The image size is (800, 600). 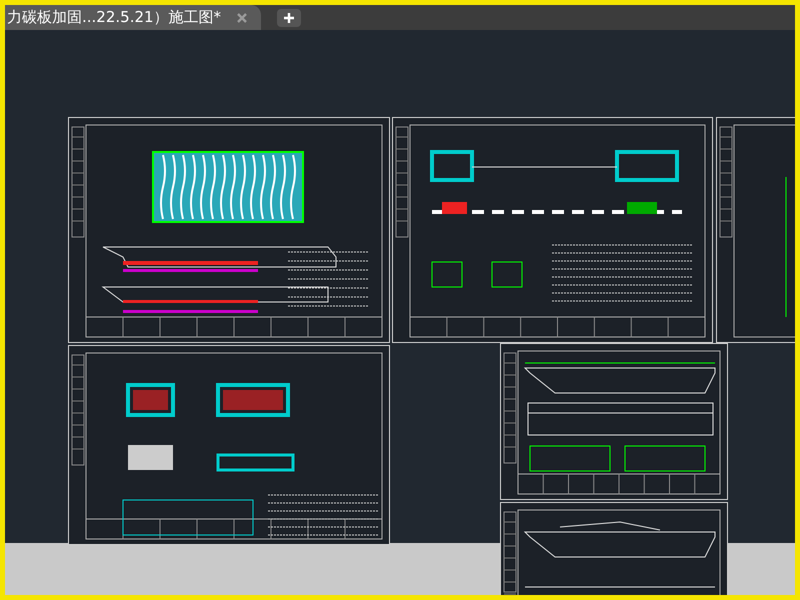 What do you see at coordinates (242, 17) in the screenshot?
I see `close-icon` at bounding box center [242, 17].